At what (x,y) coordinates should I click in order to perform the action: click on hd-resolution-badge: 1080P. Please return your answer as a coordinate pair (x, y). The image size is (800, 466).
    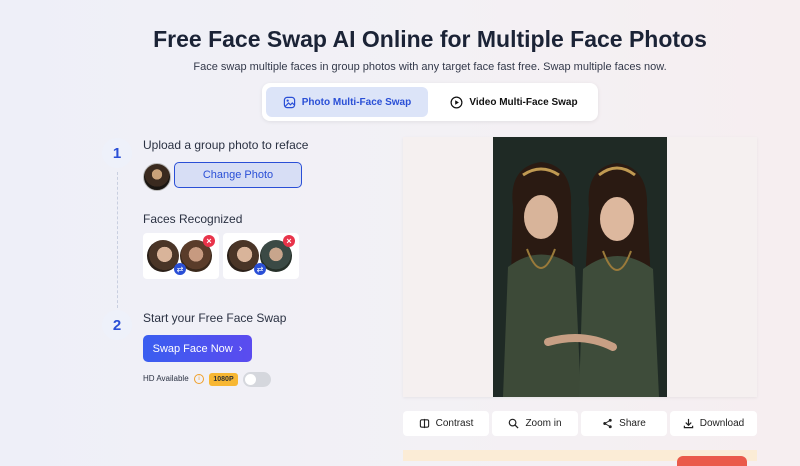
    Looking at the image, I should click on (223, 379).